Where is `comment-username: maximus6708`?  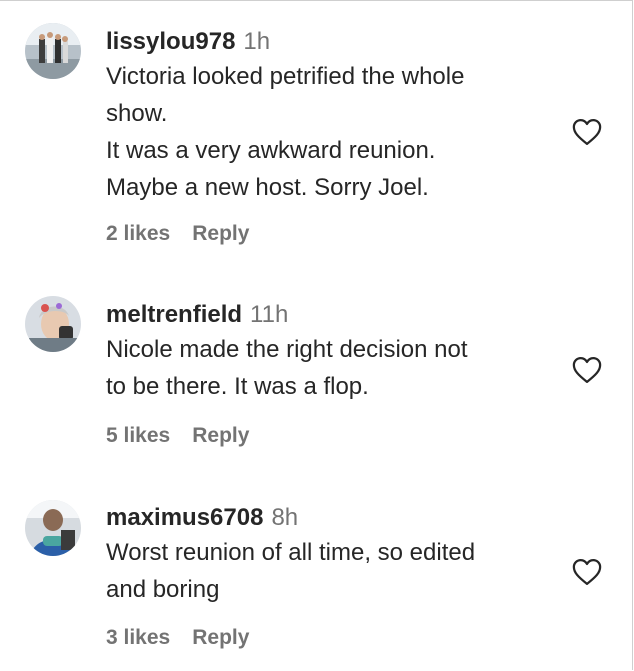 comment-username: maximus6708 is located at coordinates (184, 517).